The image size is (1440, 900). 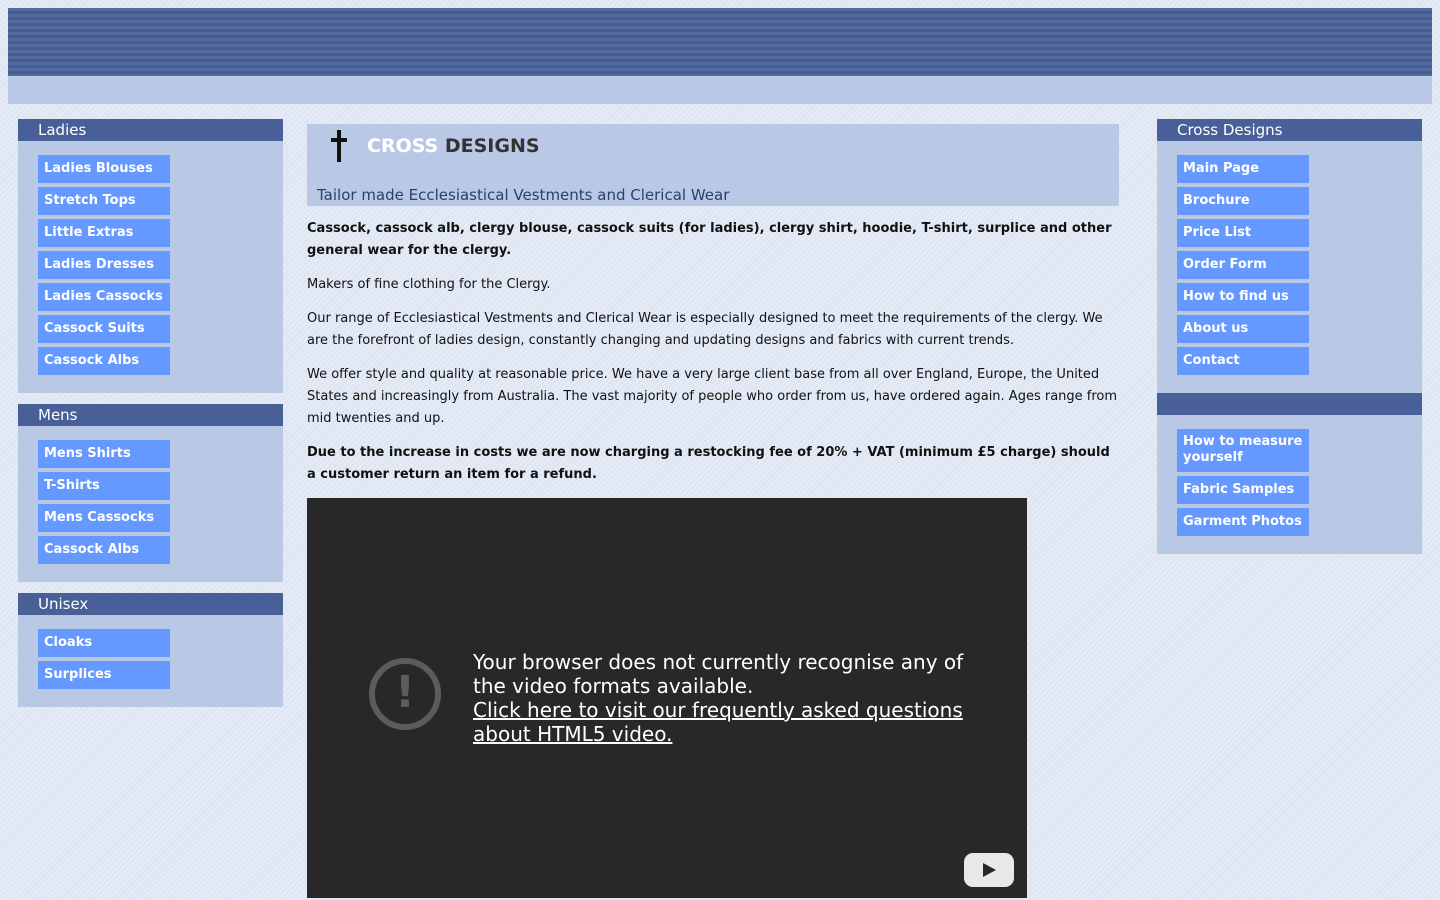 What do you see at coordinates (492, 146) in the screenshot?
I see `brand-word-designs: DESIGNS` at bounding box center [492, 146].